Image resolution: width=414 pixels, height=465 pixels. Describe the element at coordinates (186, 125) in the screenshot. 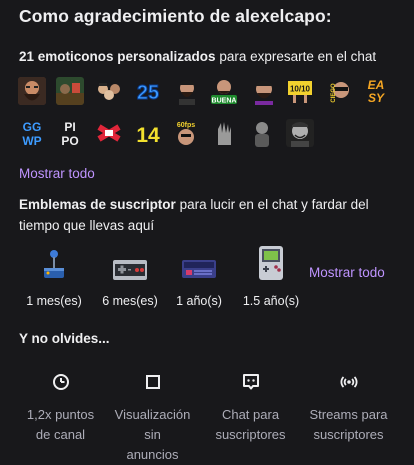

I see `svg-text: 60fps` at that location.